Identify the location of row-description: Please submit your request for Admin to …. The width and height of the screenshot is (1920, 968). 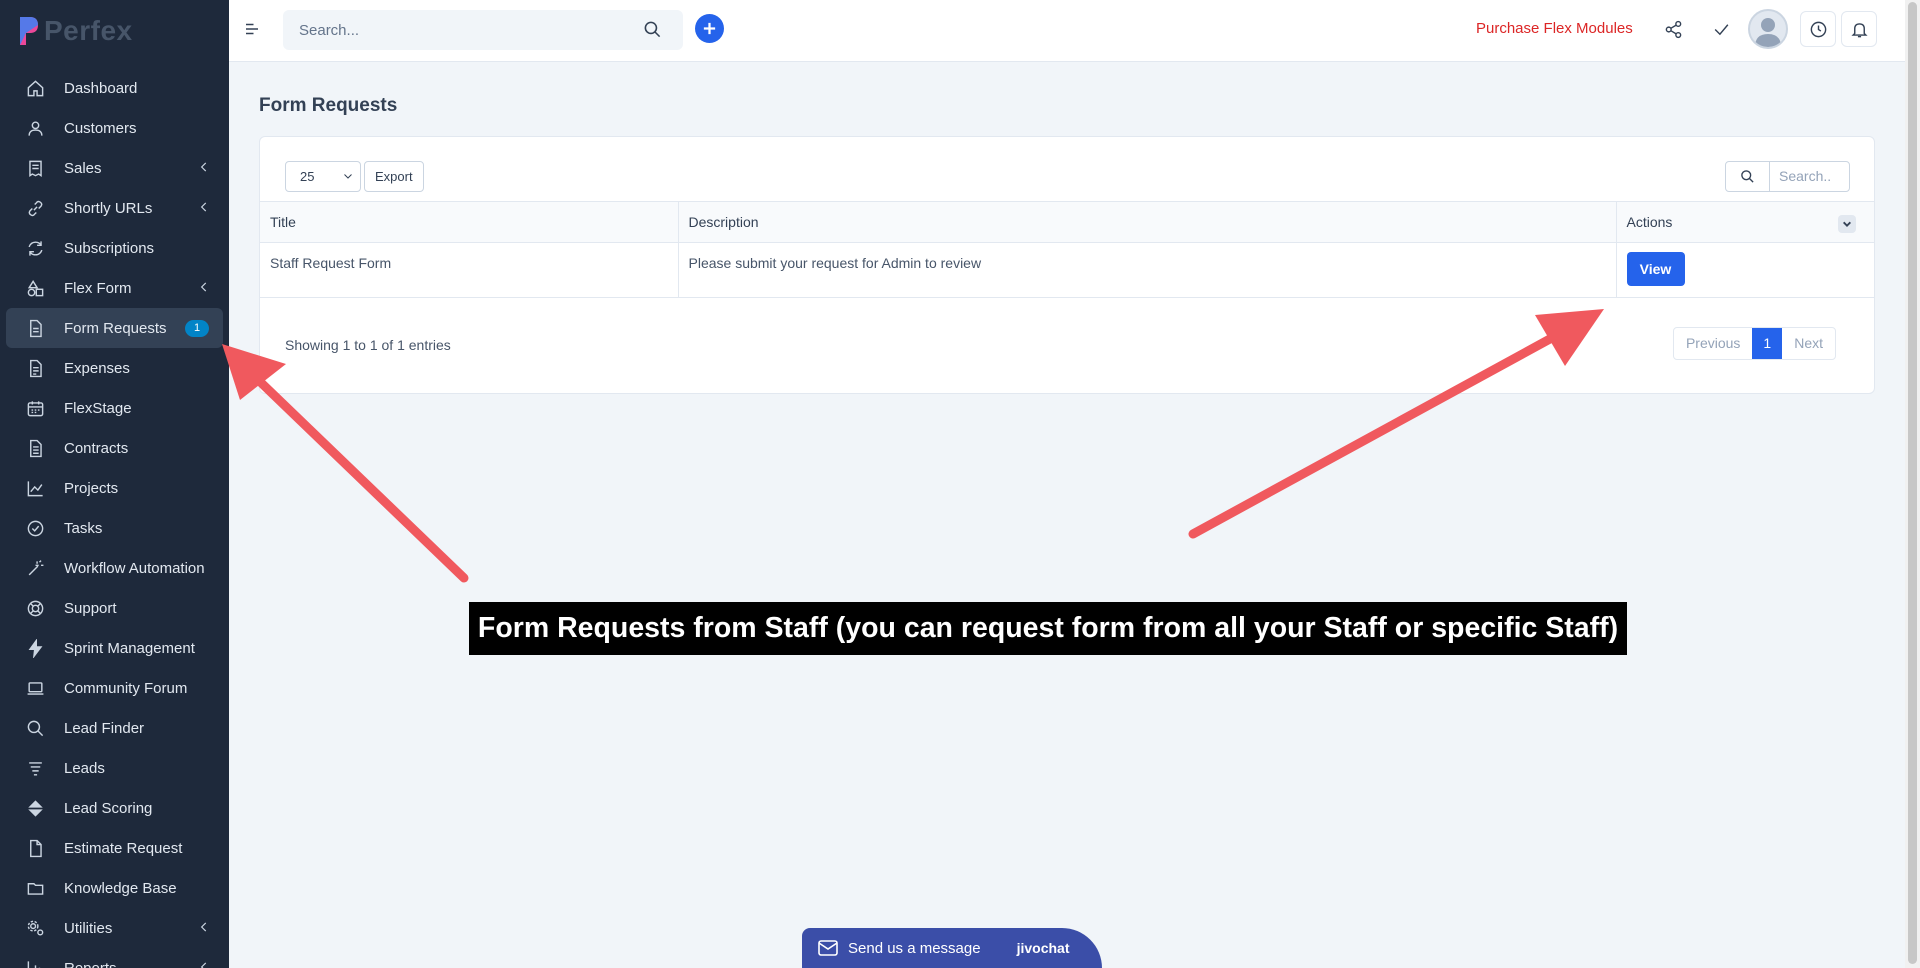
(1147, 270).